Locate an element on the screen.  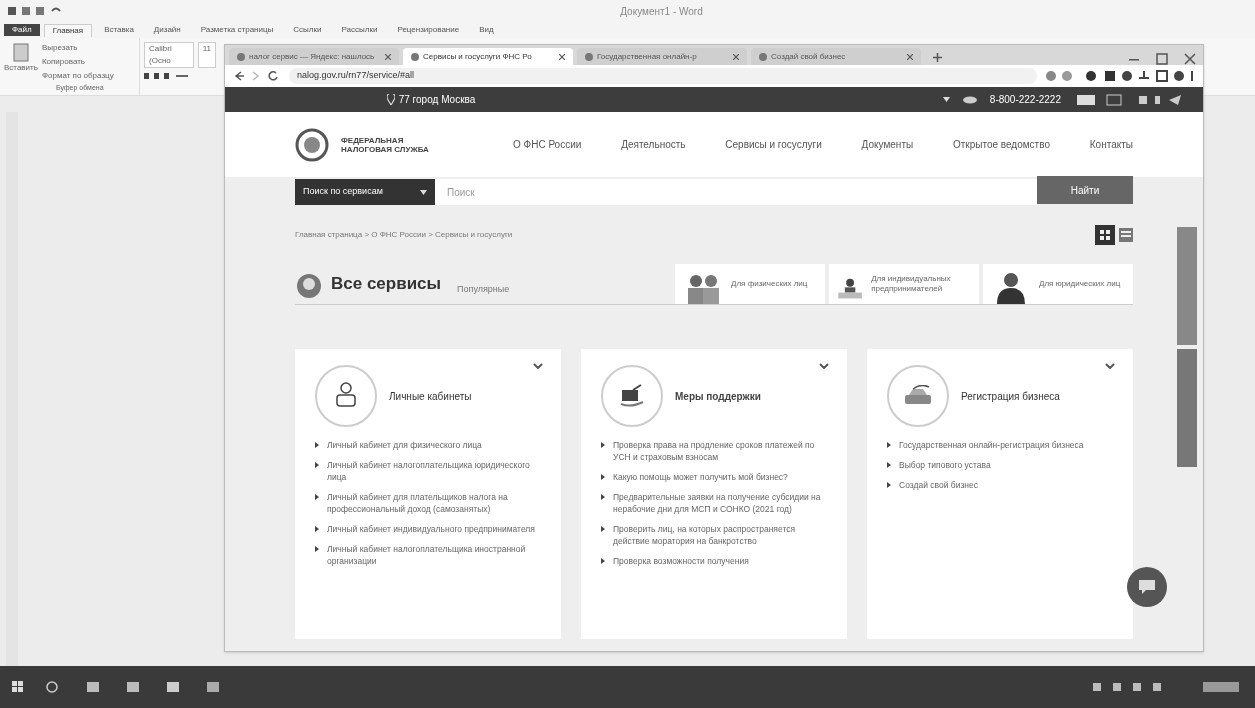
clipboard-command: Вырезать is located at coordinates (77, 48).